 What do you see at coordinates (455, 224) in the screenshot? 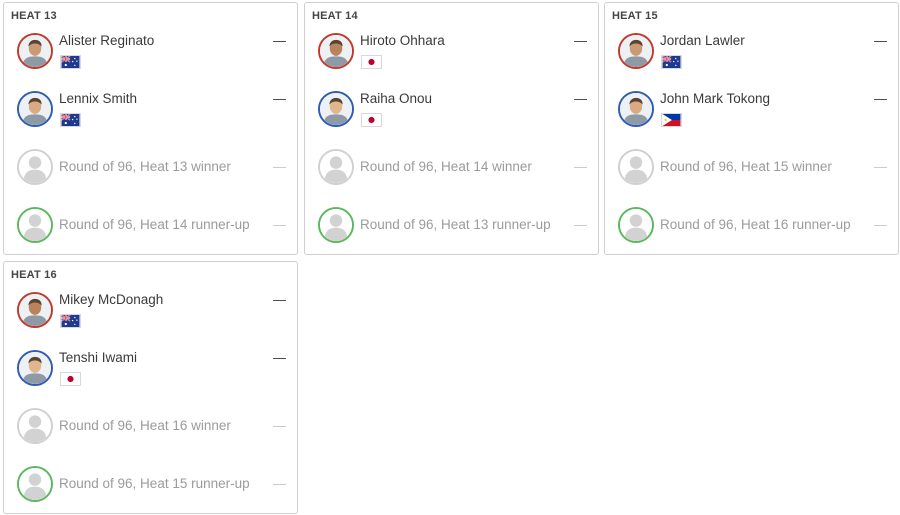
I see `athlete-name: Round of 96, Heat 13 runner-up` at bounding box center [455, 224].